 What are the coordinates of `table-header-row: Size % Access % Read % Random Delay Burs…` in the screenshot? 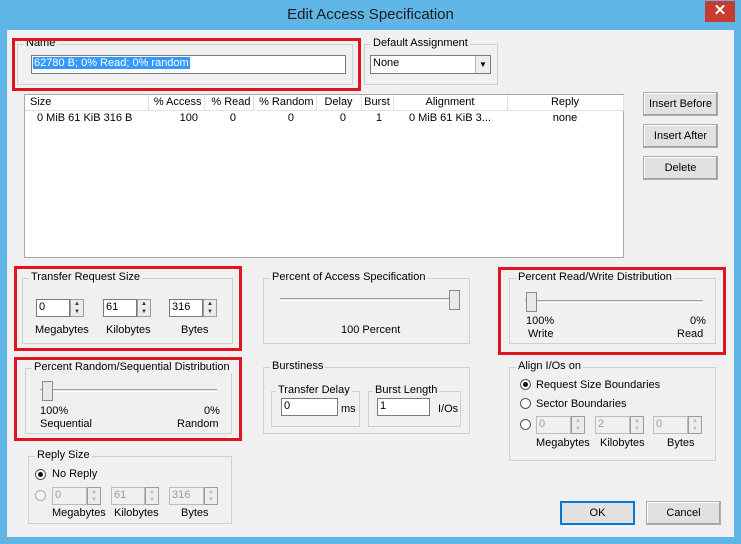 It's located at (324, 103).